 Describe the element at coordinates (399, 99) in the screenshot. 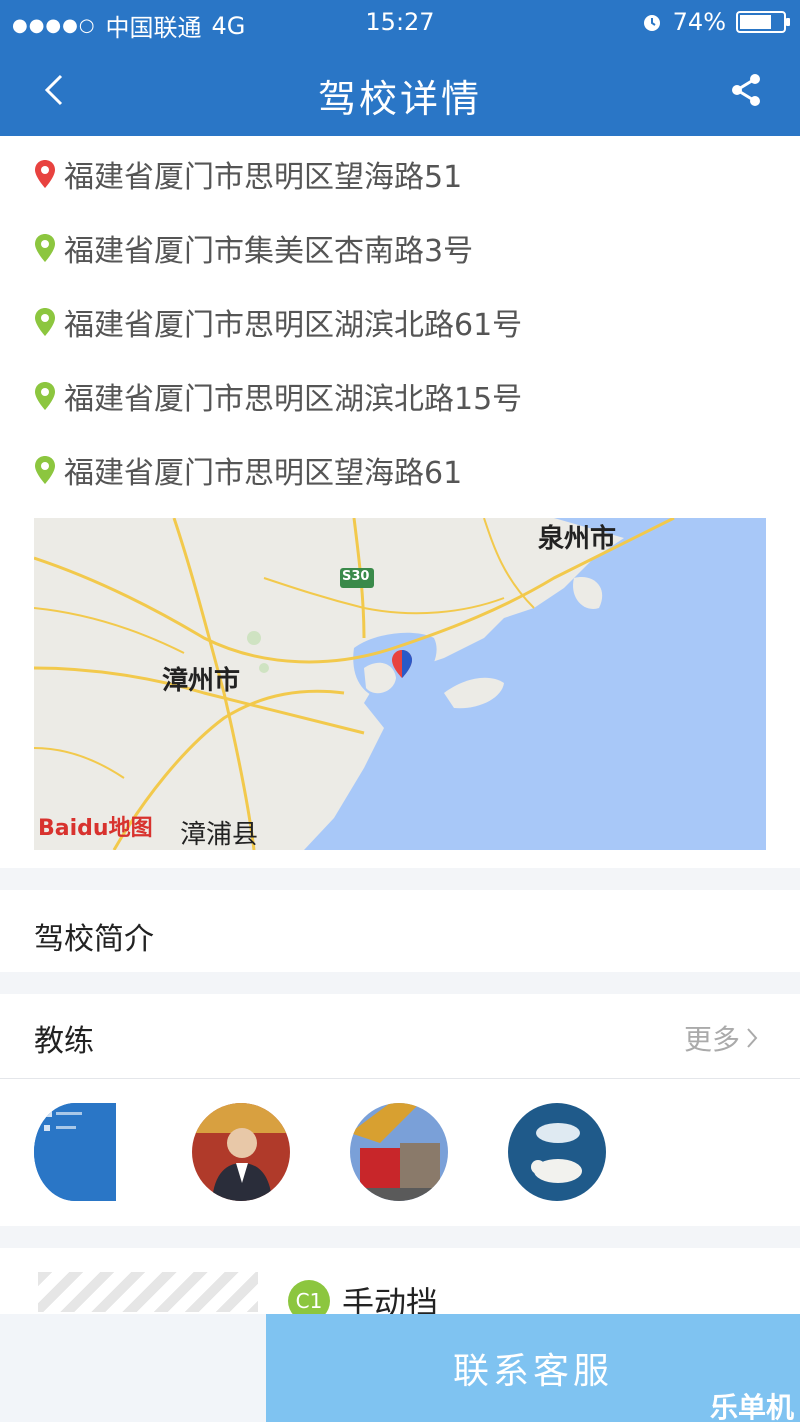

I see `page-title: 驾校详情` at that location.